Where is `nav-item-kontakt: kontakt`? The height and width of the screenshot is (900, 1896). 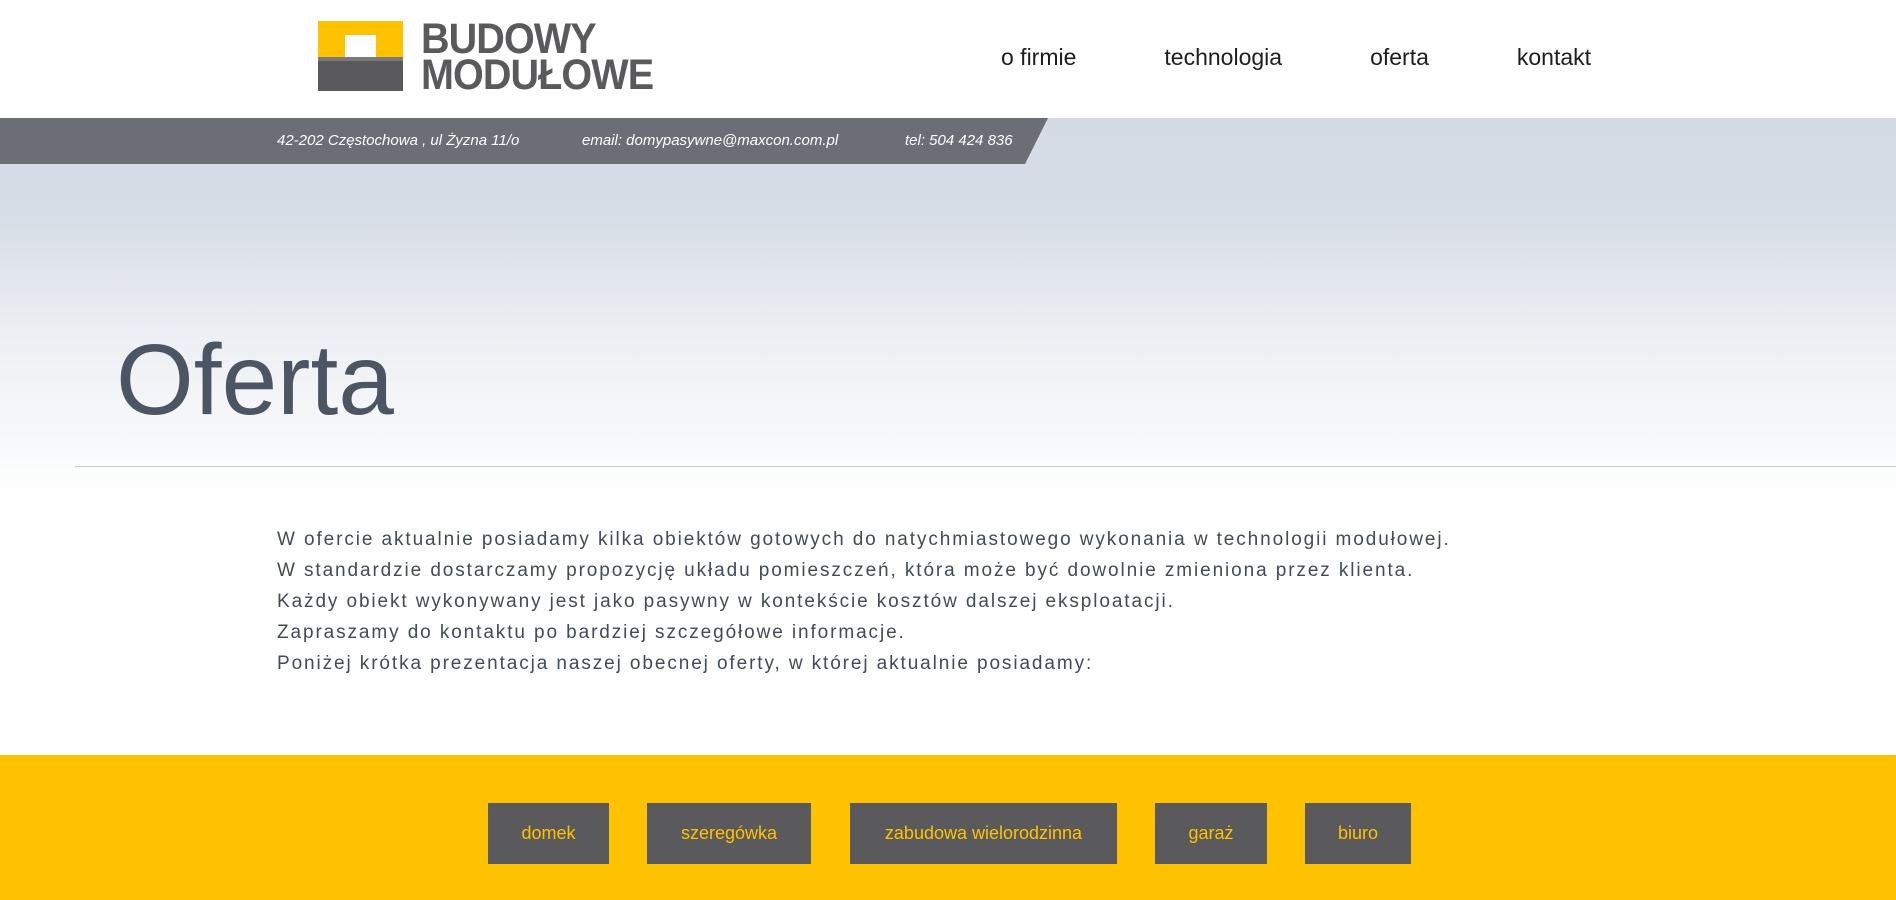
nav-item-kontakt: kontakt is located at coordinates (1554, 57).